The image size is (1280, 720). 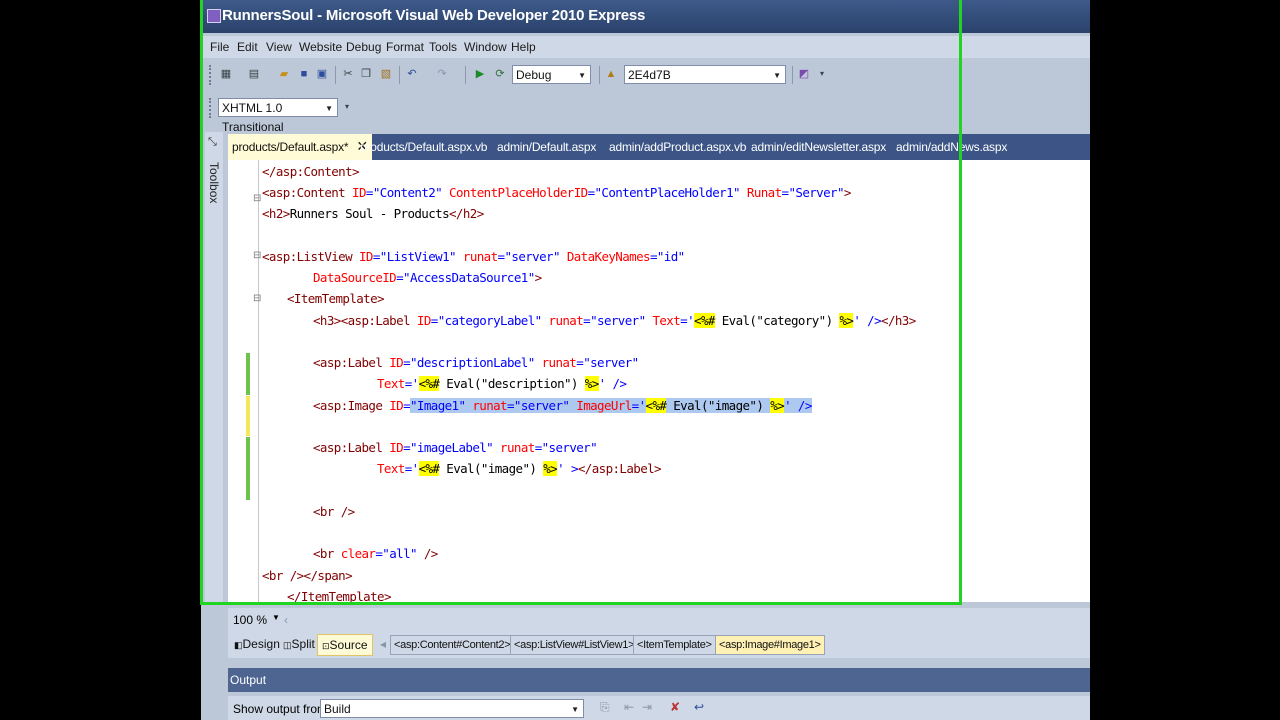 I want to click on show-output-label: Show output from:, so click(x=282, y=709).